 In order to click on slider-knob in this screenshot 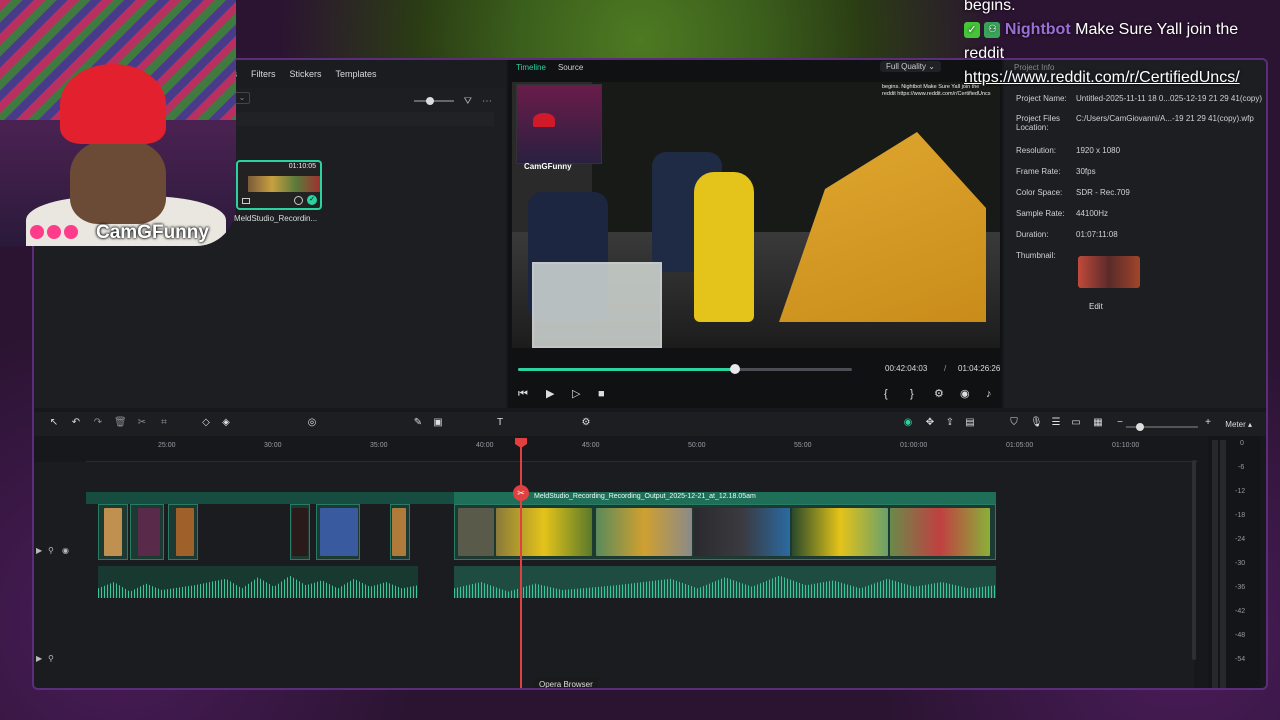, I will do `click(429, 101)`.